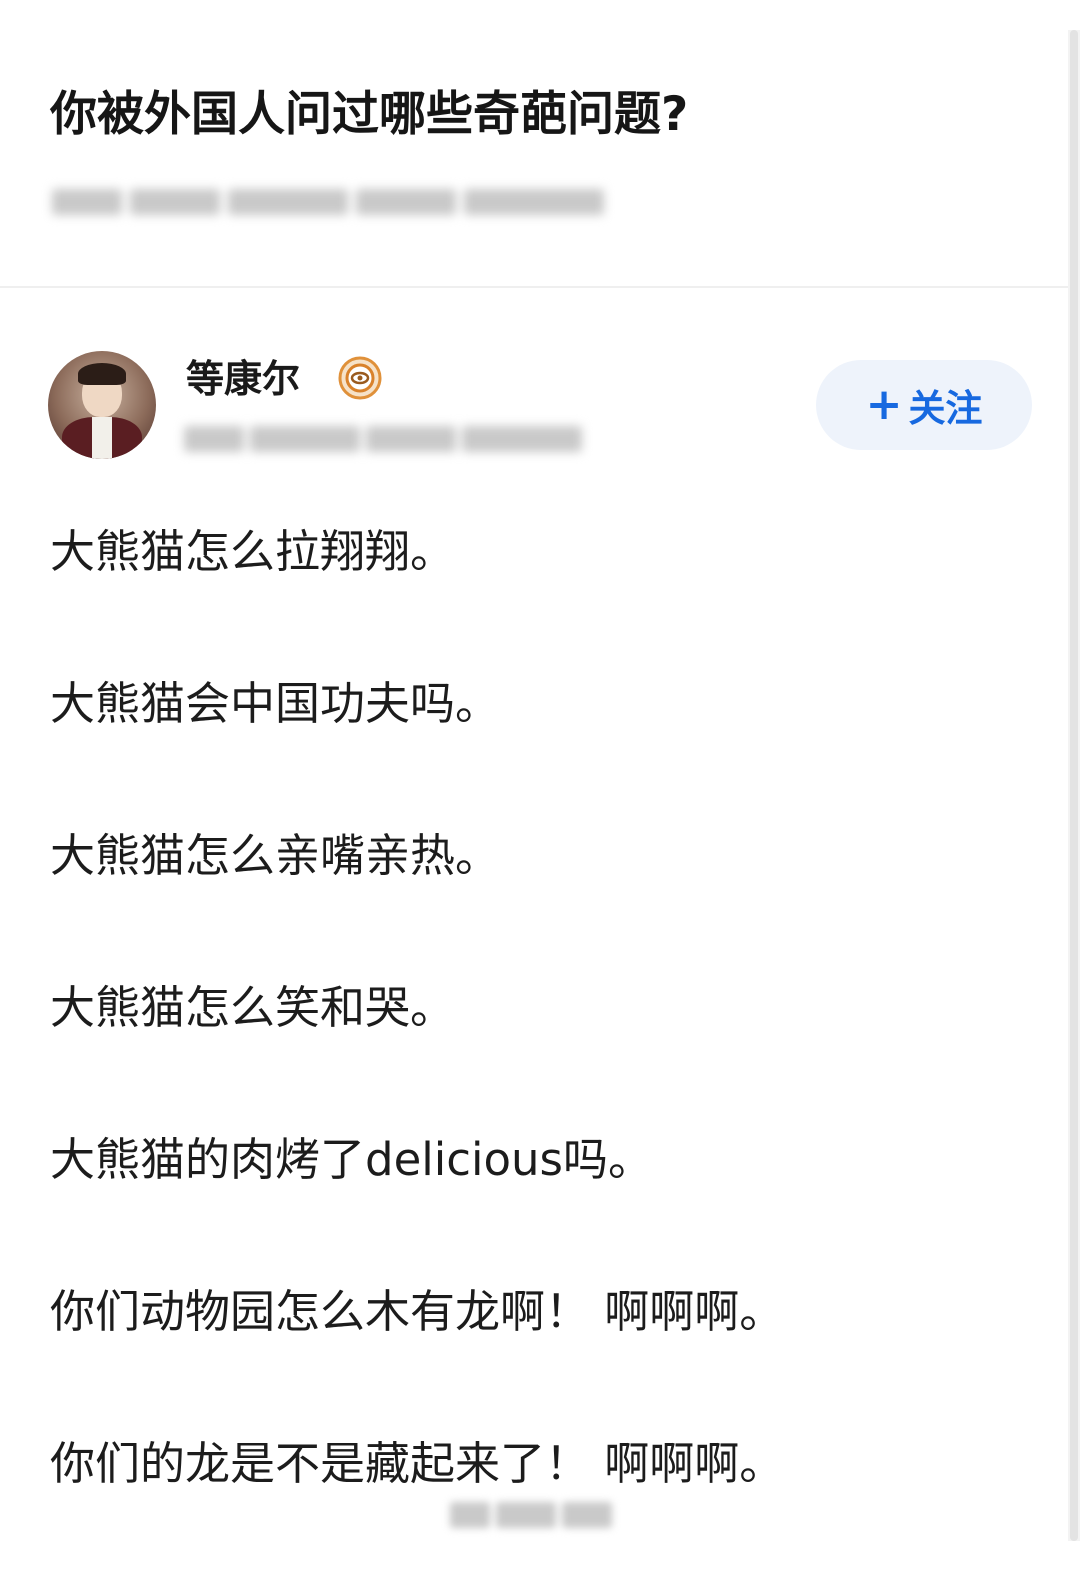 This screenshot has width=1080, height=1584. Describe the element at coordinates (253, 551) in the screenshot. I see `answer-line: 大熊猫怎么拉翔翔。` at that location.